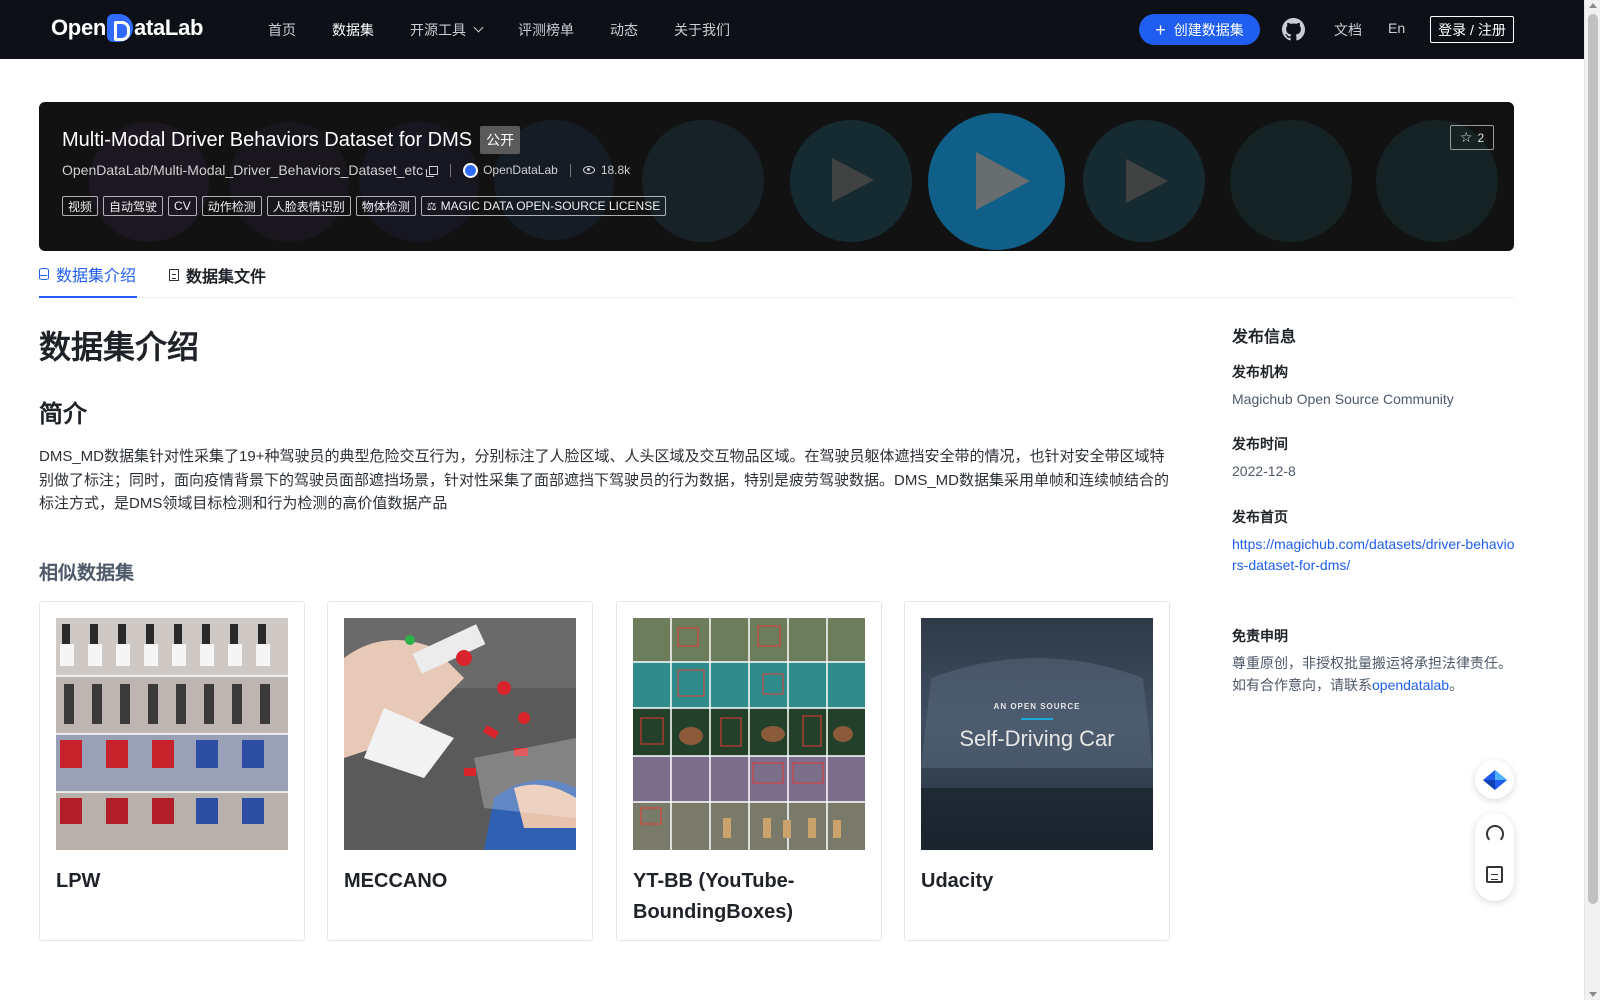 This screenshot has width=1600, height=1000. I want to click on org-avatar, so click(471, 170).